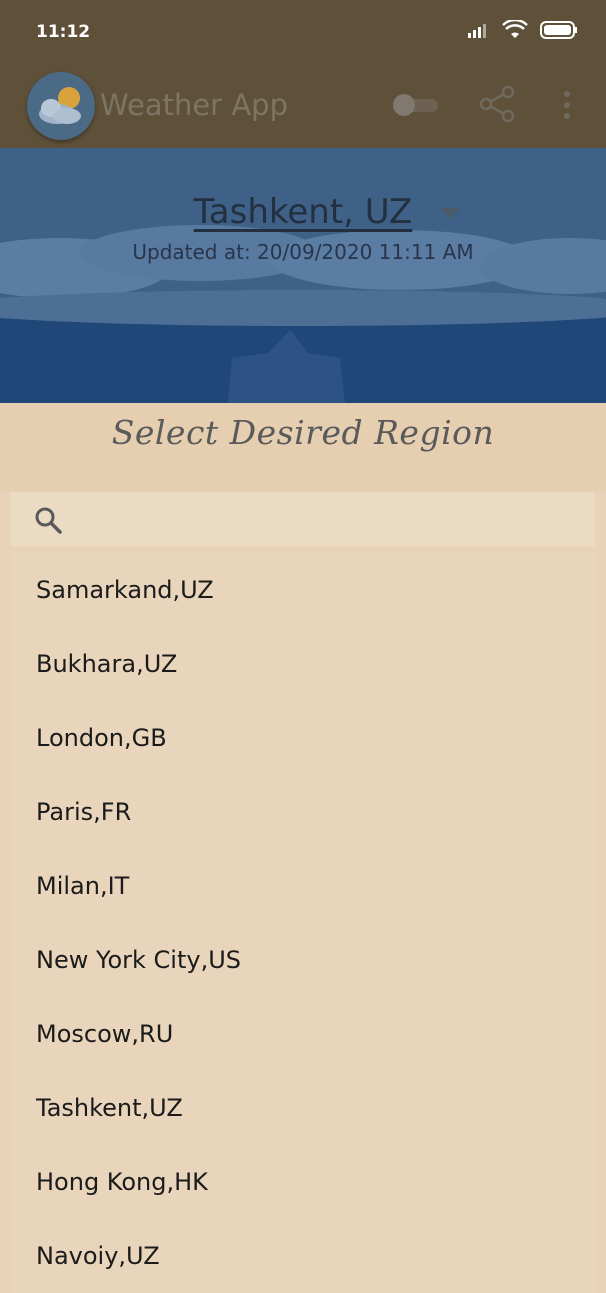 The width and height of the screenshot is (606, 1293). What do you see at coordinates (558, 30) in the screenshot?
I see `battery-icon` at bounding box center [558, 30].